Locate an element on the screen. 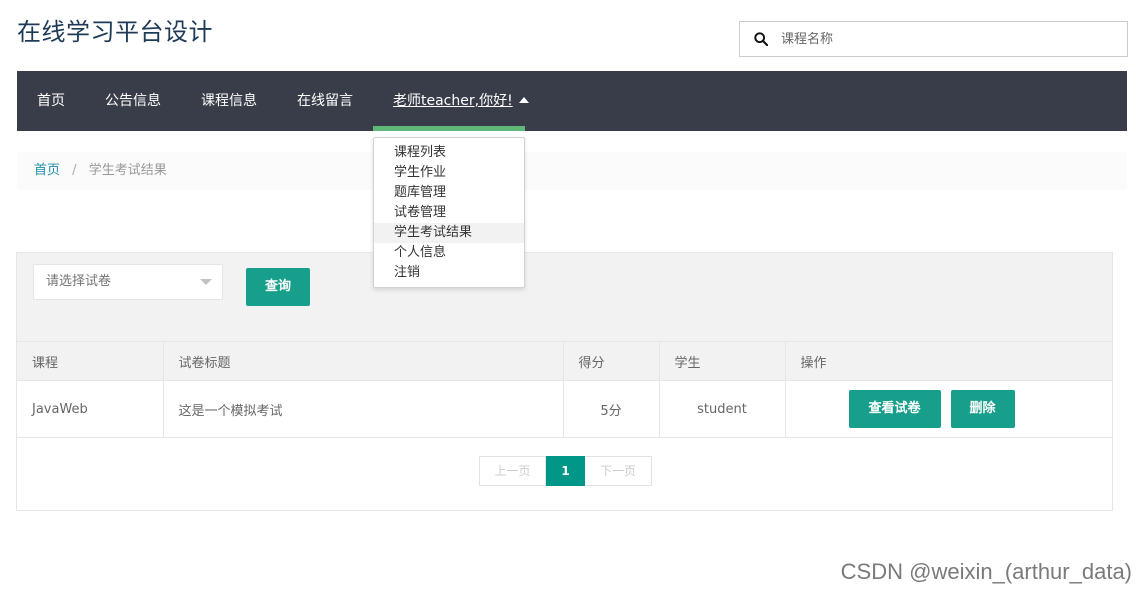 The width and height of the screenshot is (1146, 593). search-box is located at coordinates (933, 39).